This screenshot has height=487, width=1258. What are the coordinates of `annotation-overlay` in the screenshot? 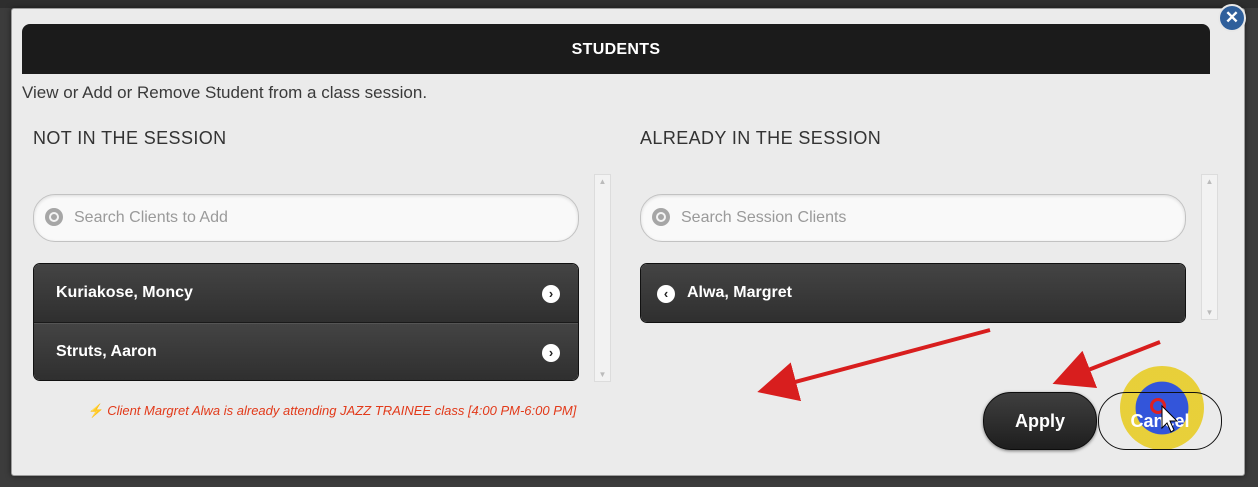 It's located at (968, 380).